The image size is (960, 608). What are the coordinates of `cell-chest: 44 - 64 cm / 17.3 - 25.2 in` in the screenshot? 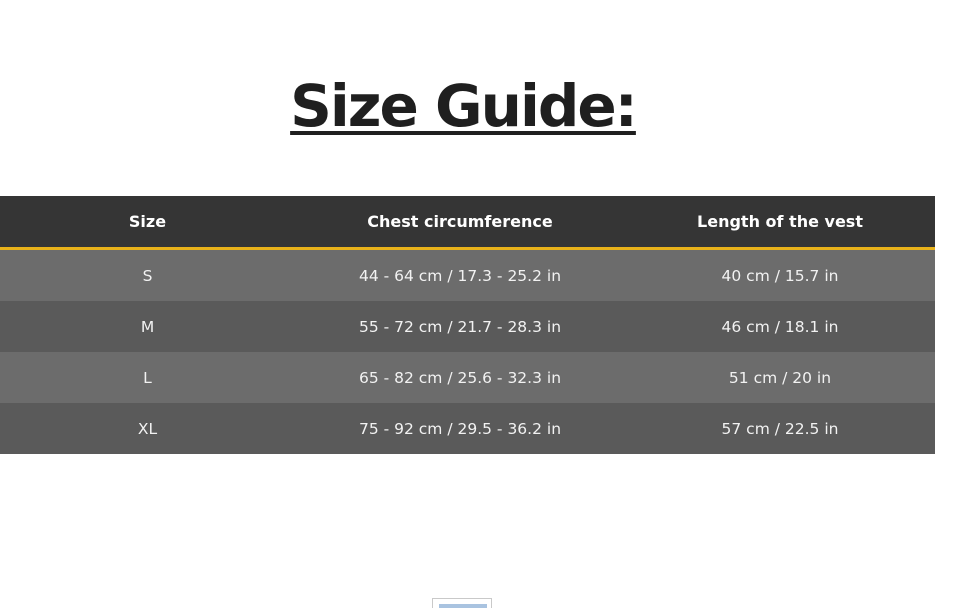 It's located at (460, 274).